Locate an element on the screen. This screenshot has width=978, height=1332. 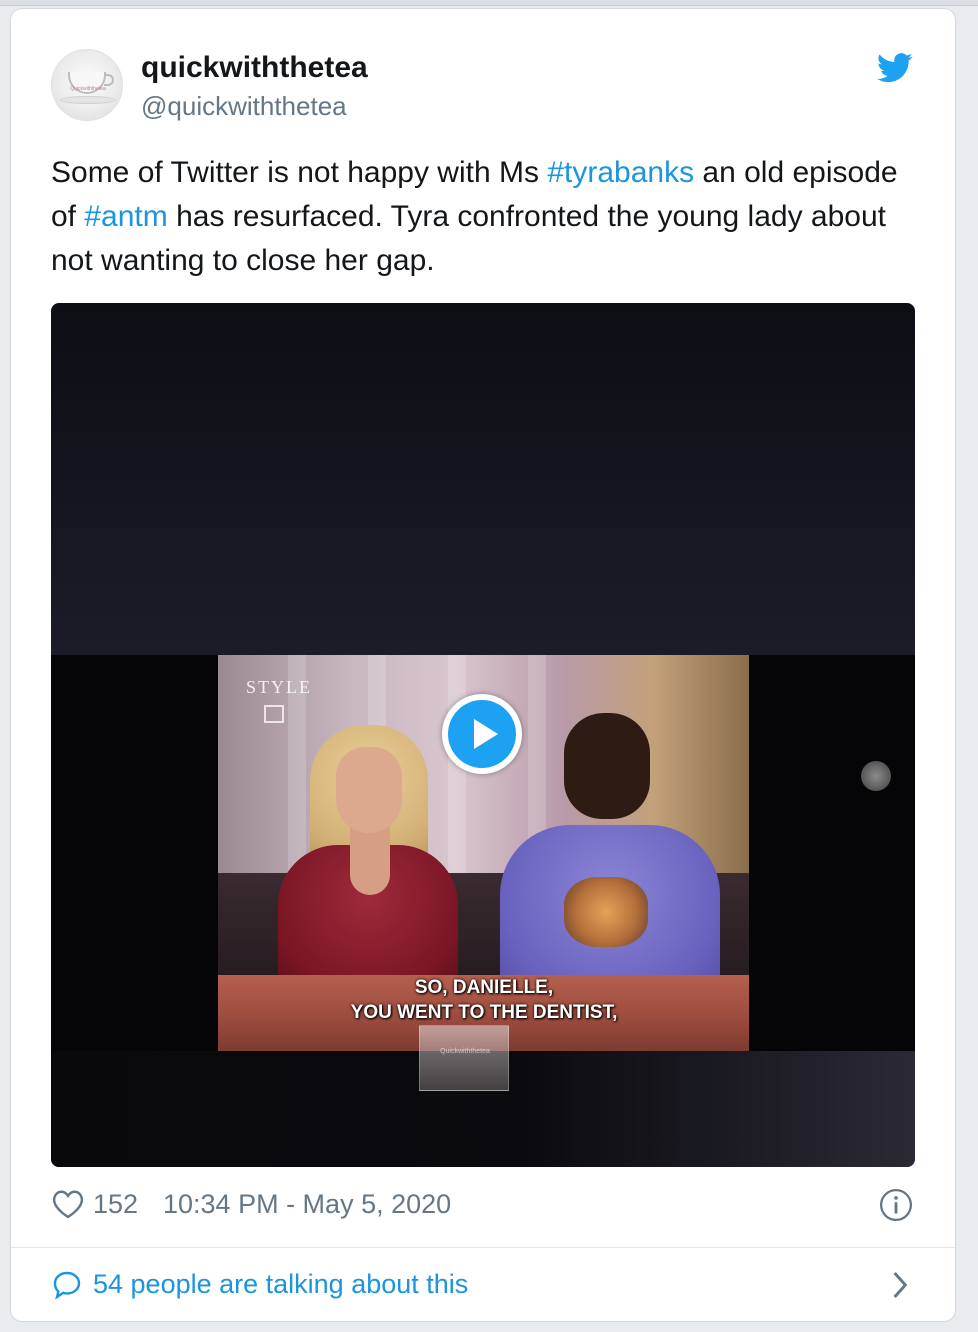
person-right-face is located at coordinates (607, 766).